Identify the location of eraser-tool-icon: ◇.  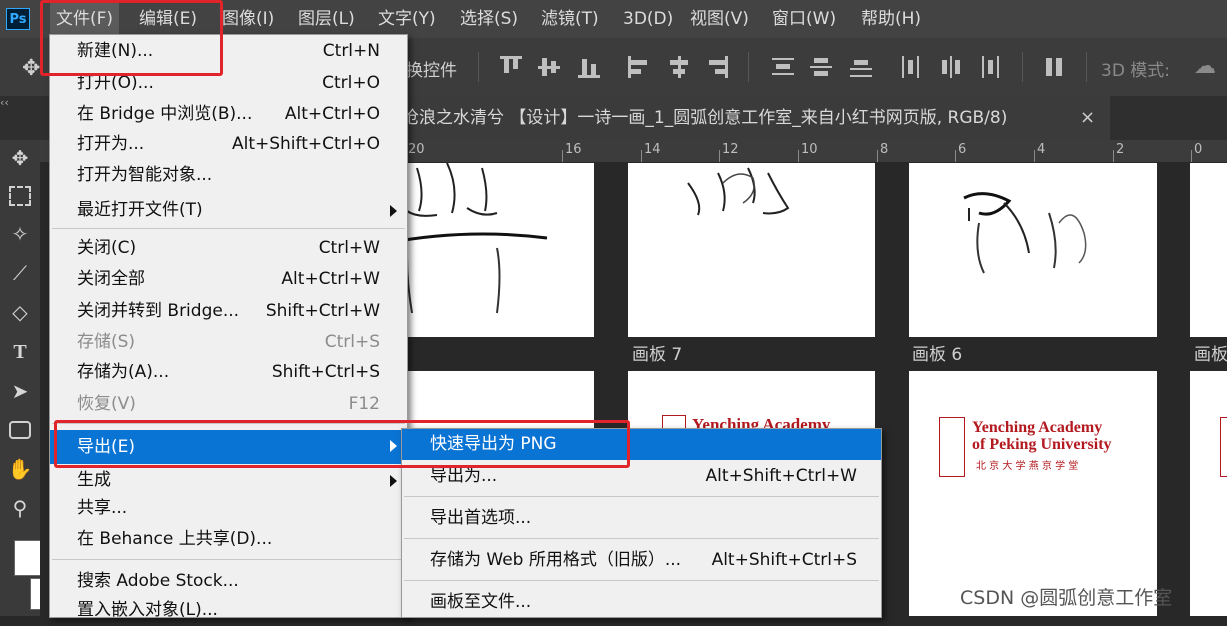
(20, 312).